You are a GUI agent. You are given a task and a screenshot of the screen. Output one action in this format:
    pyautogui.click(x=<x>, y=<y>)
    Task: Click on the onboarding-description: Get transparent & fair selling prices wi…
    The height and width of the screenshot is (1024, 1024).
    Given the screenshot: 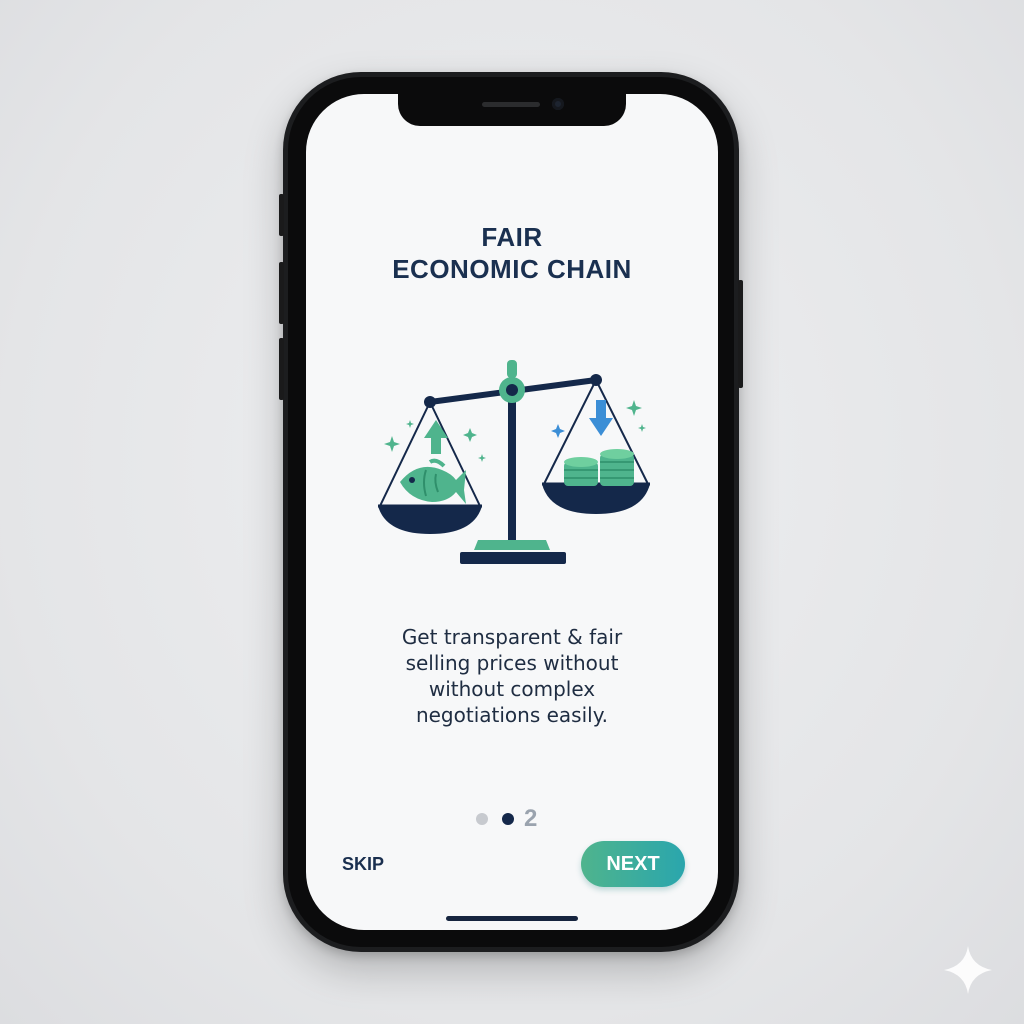 What is the action you would take?
    pyautogui.click(x=512, y=676)
    